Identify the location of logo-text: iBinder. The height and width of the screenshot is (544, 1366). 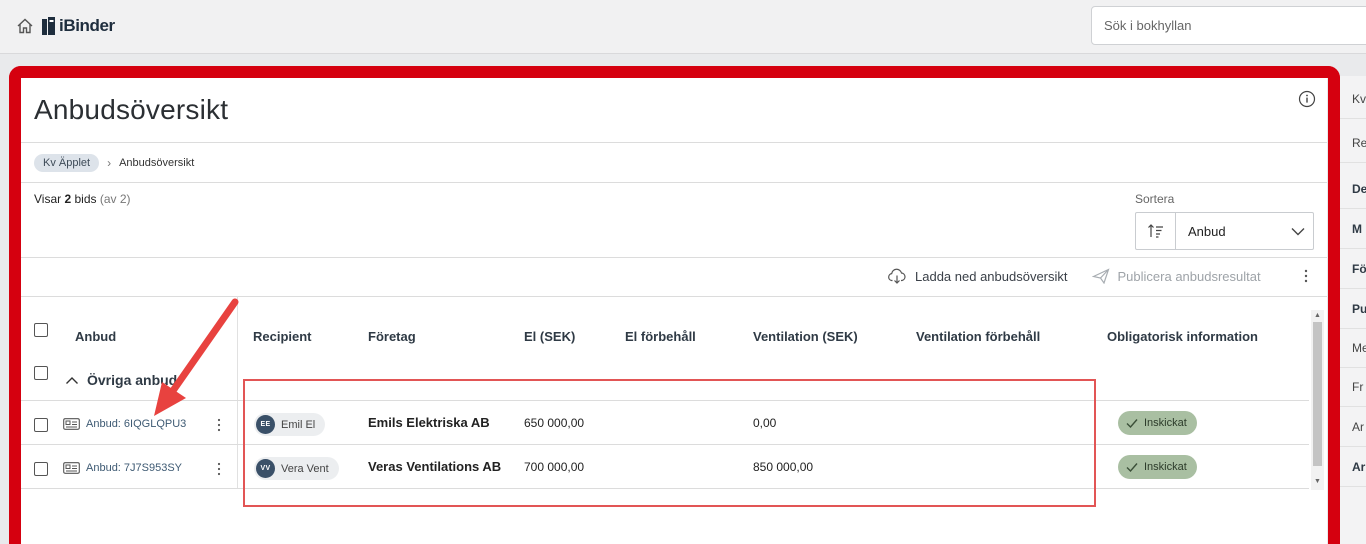
(87, 25).